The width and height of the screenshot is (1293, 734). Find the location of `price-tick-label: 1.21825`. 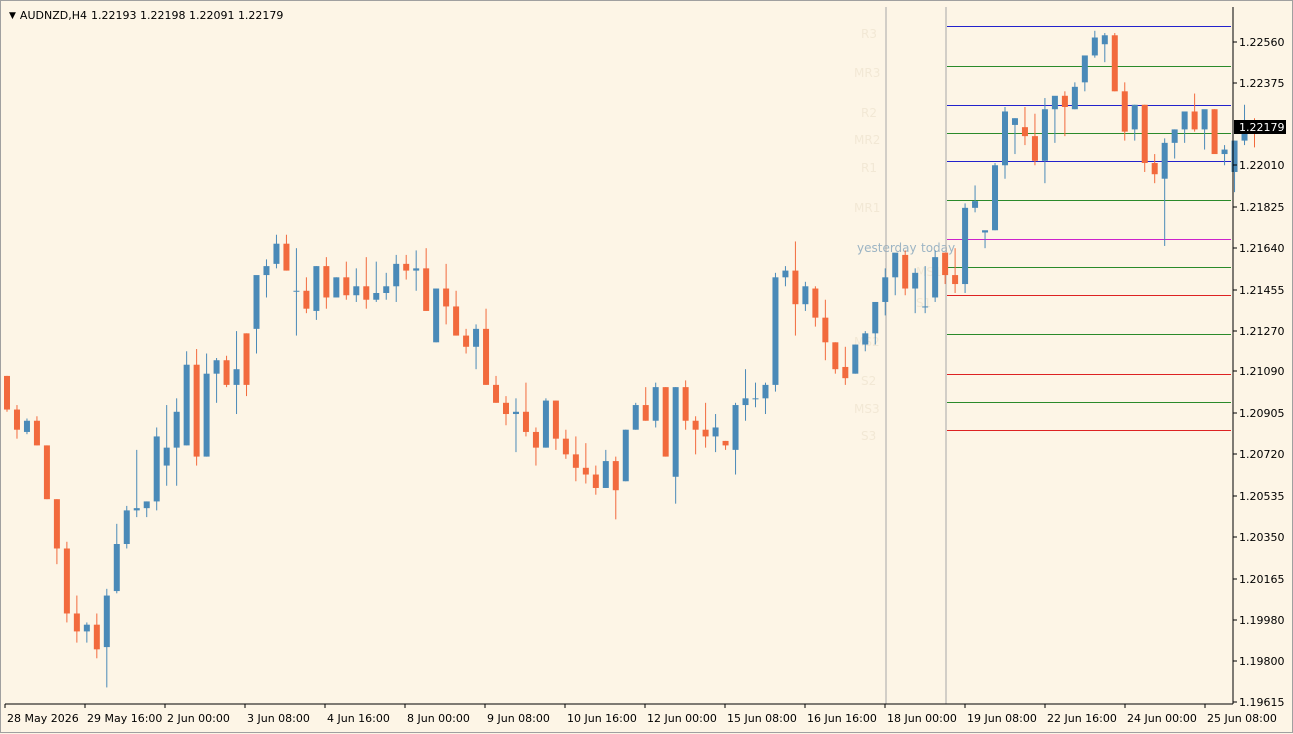

price-tick-label: 1.21825 is located at coordinates (1262, 207).